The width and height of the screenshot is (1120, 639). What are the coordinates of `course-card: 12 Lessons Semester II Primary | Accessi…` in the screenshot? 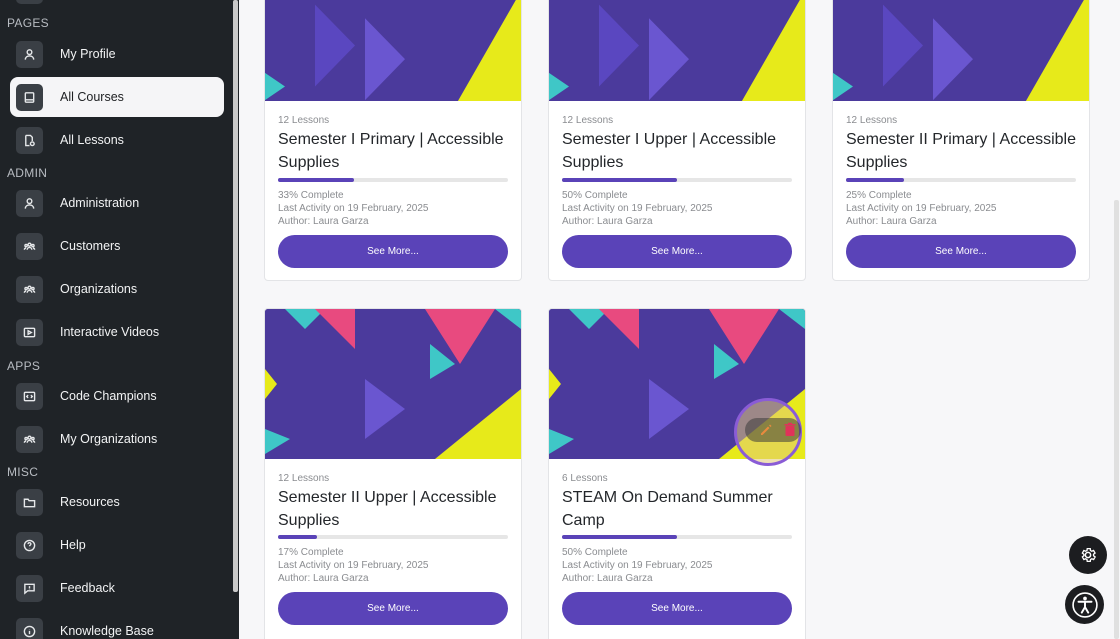 It's located at (961, 140).